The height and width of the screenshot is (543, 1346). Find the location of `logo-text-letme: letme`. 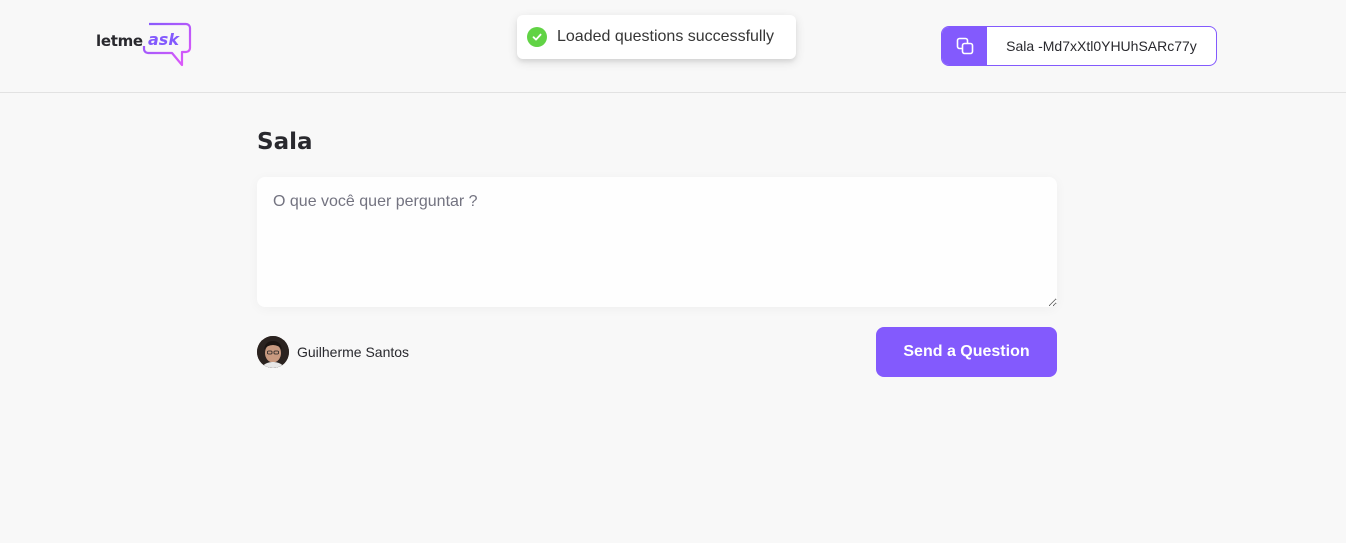

logo-text-letme: letme is located at coordinates (119, 41).